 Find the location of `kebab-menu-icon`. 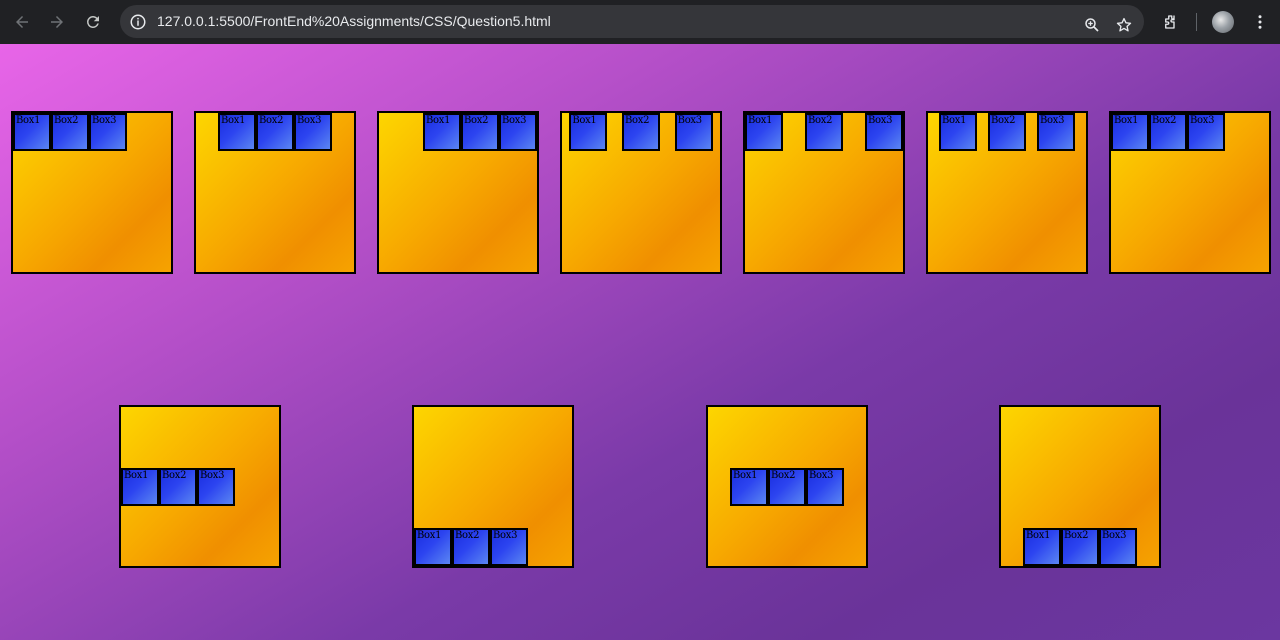

kebab-menu-icon is located at coordinates (1260, 22).